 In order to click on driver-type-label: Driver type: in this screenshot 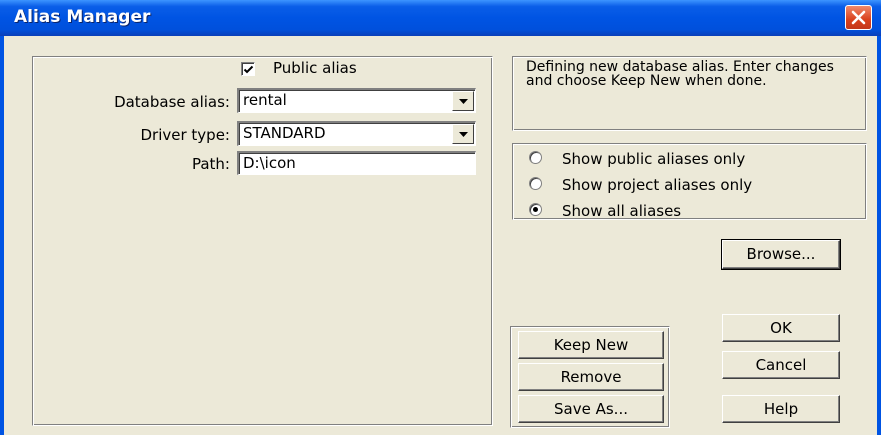, I will do `click(185, 135)`.